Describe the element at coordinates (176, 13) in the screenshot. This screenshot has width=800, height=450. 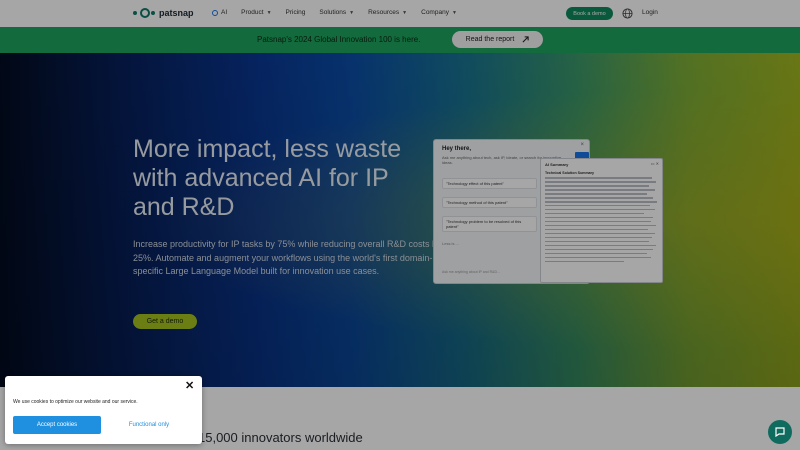
I see `brand-name: patsnap` at that location.